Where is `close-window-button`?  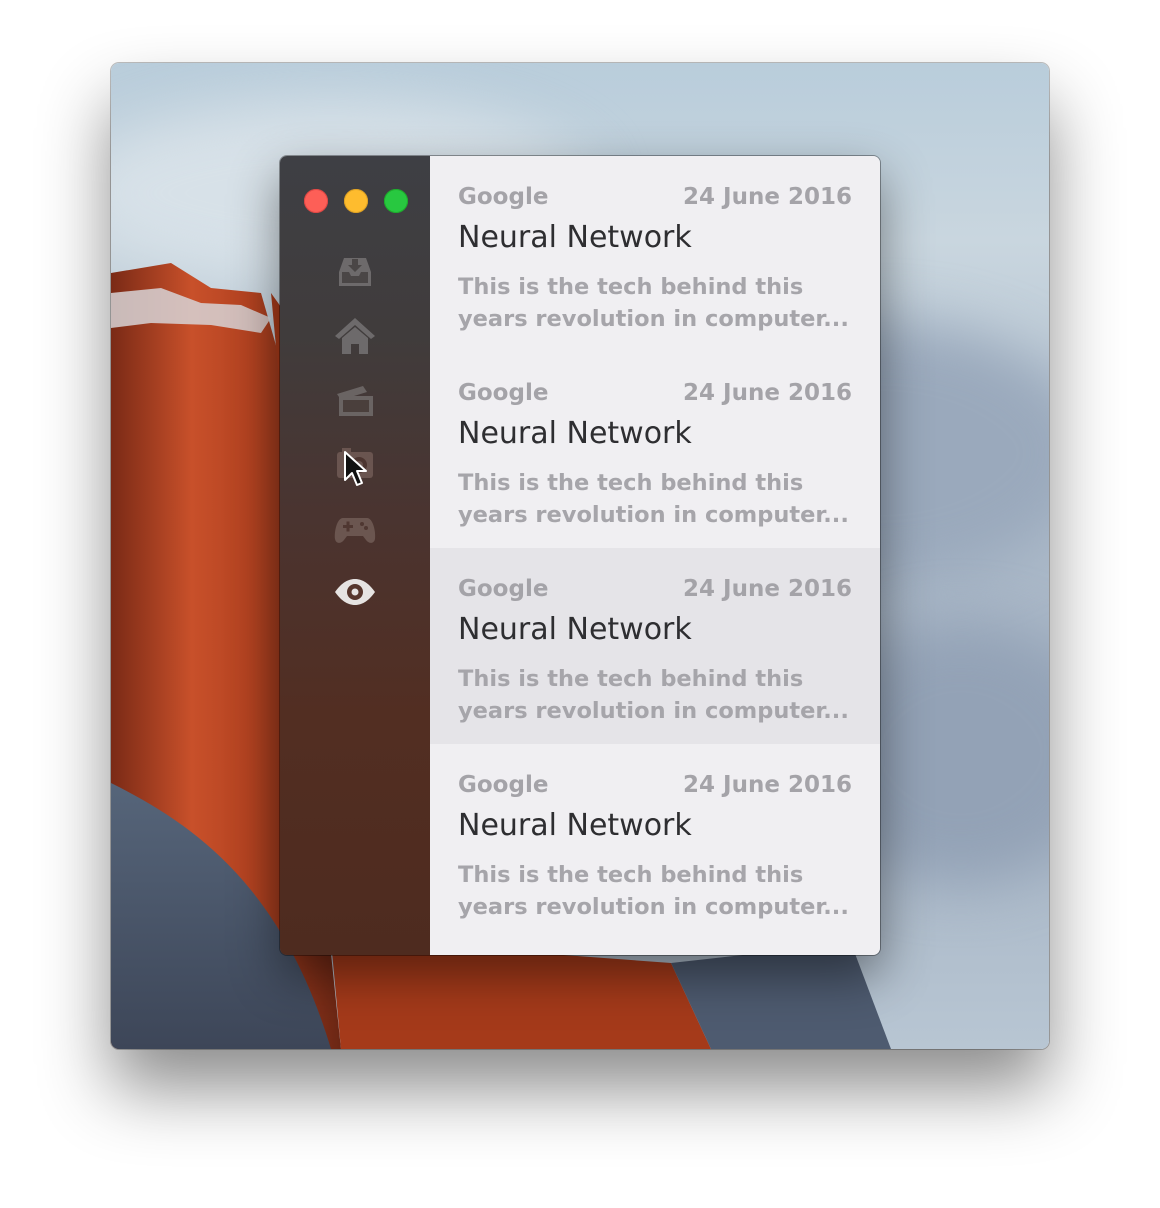 close-window-button is located at coordinates (316, 201).